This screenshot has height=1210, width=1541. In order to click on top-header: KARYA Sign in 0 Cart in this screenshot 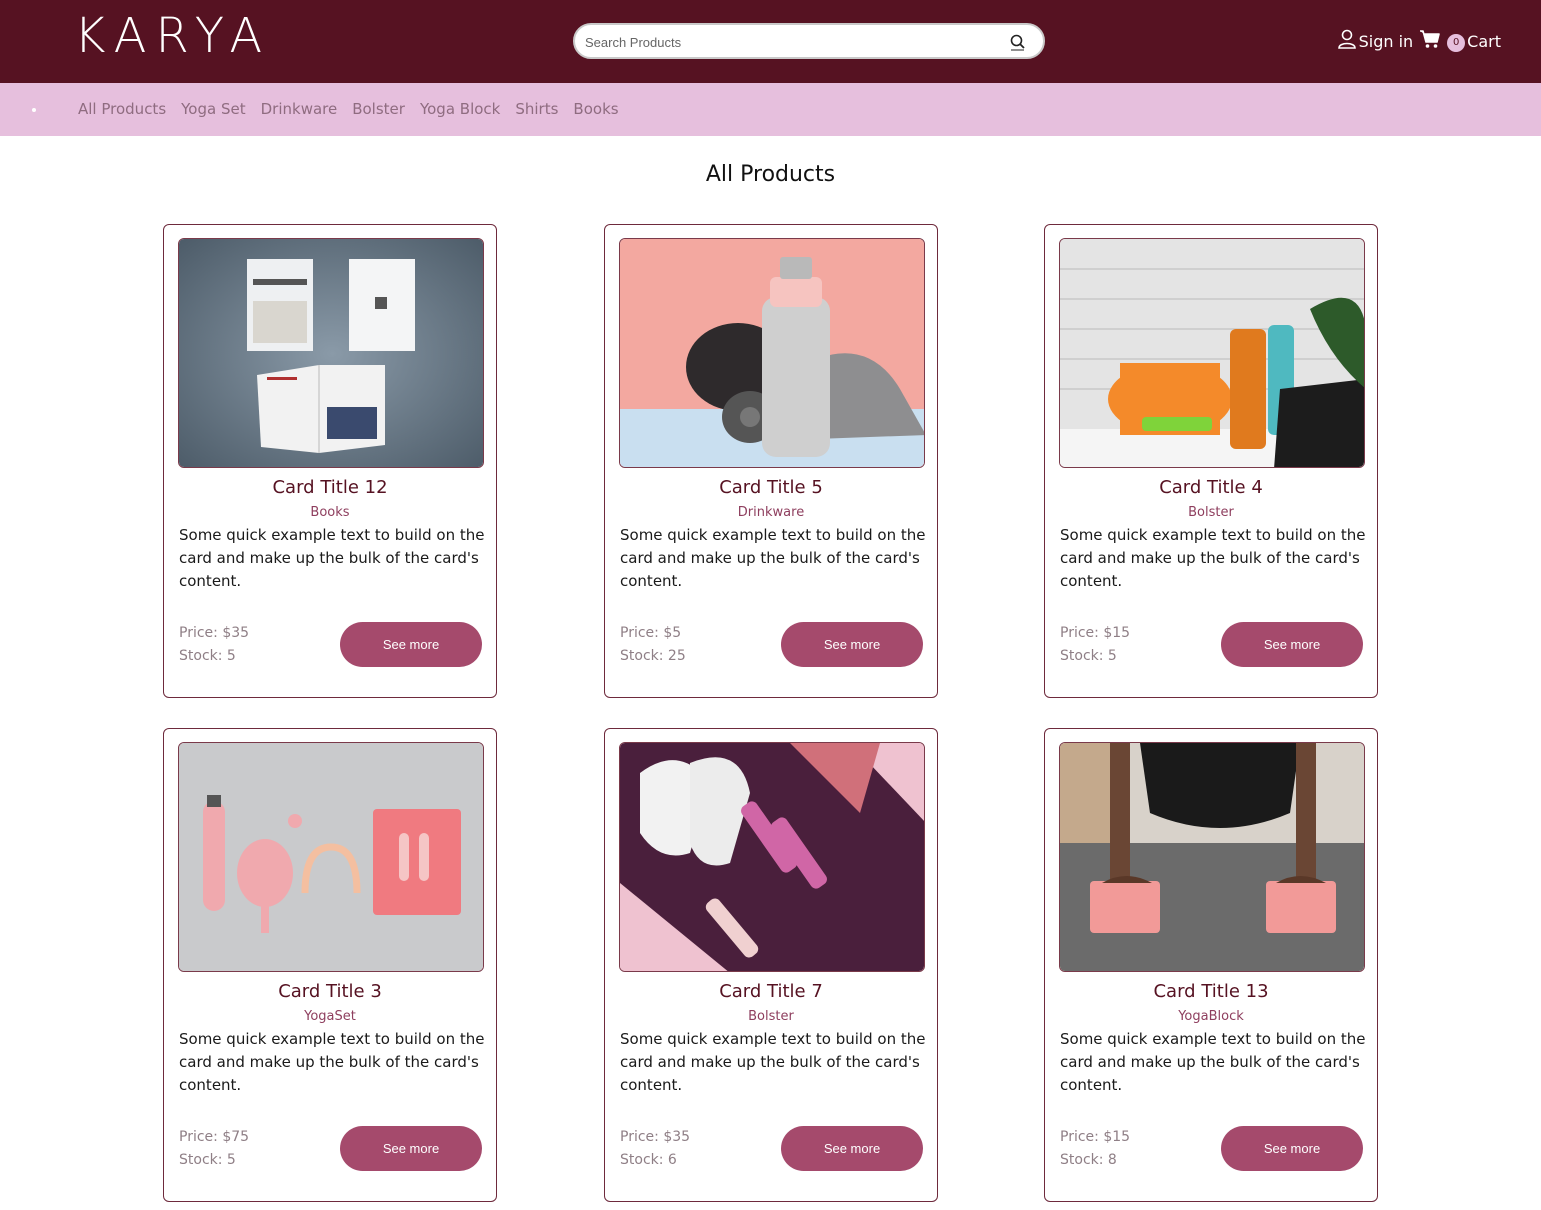, I will do `click(770, 41)`.